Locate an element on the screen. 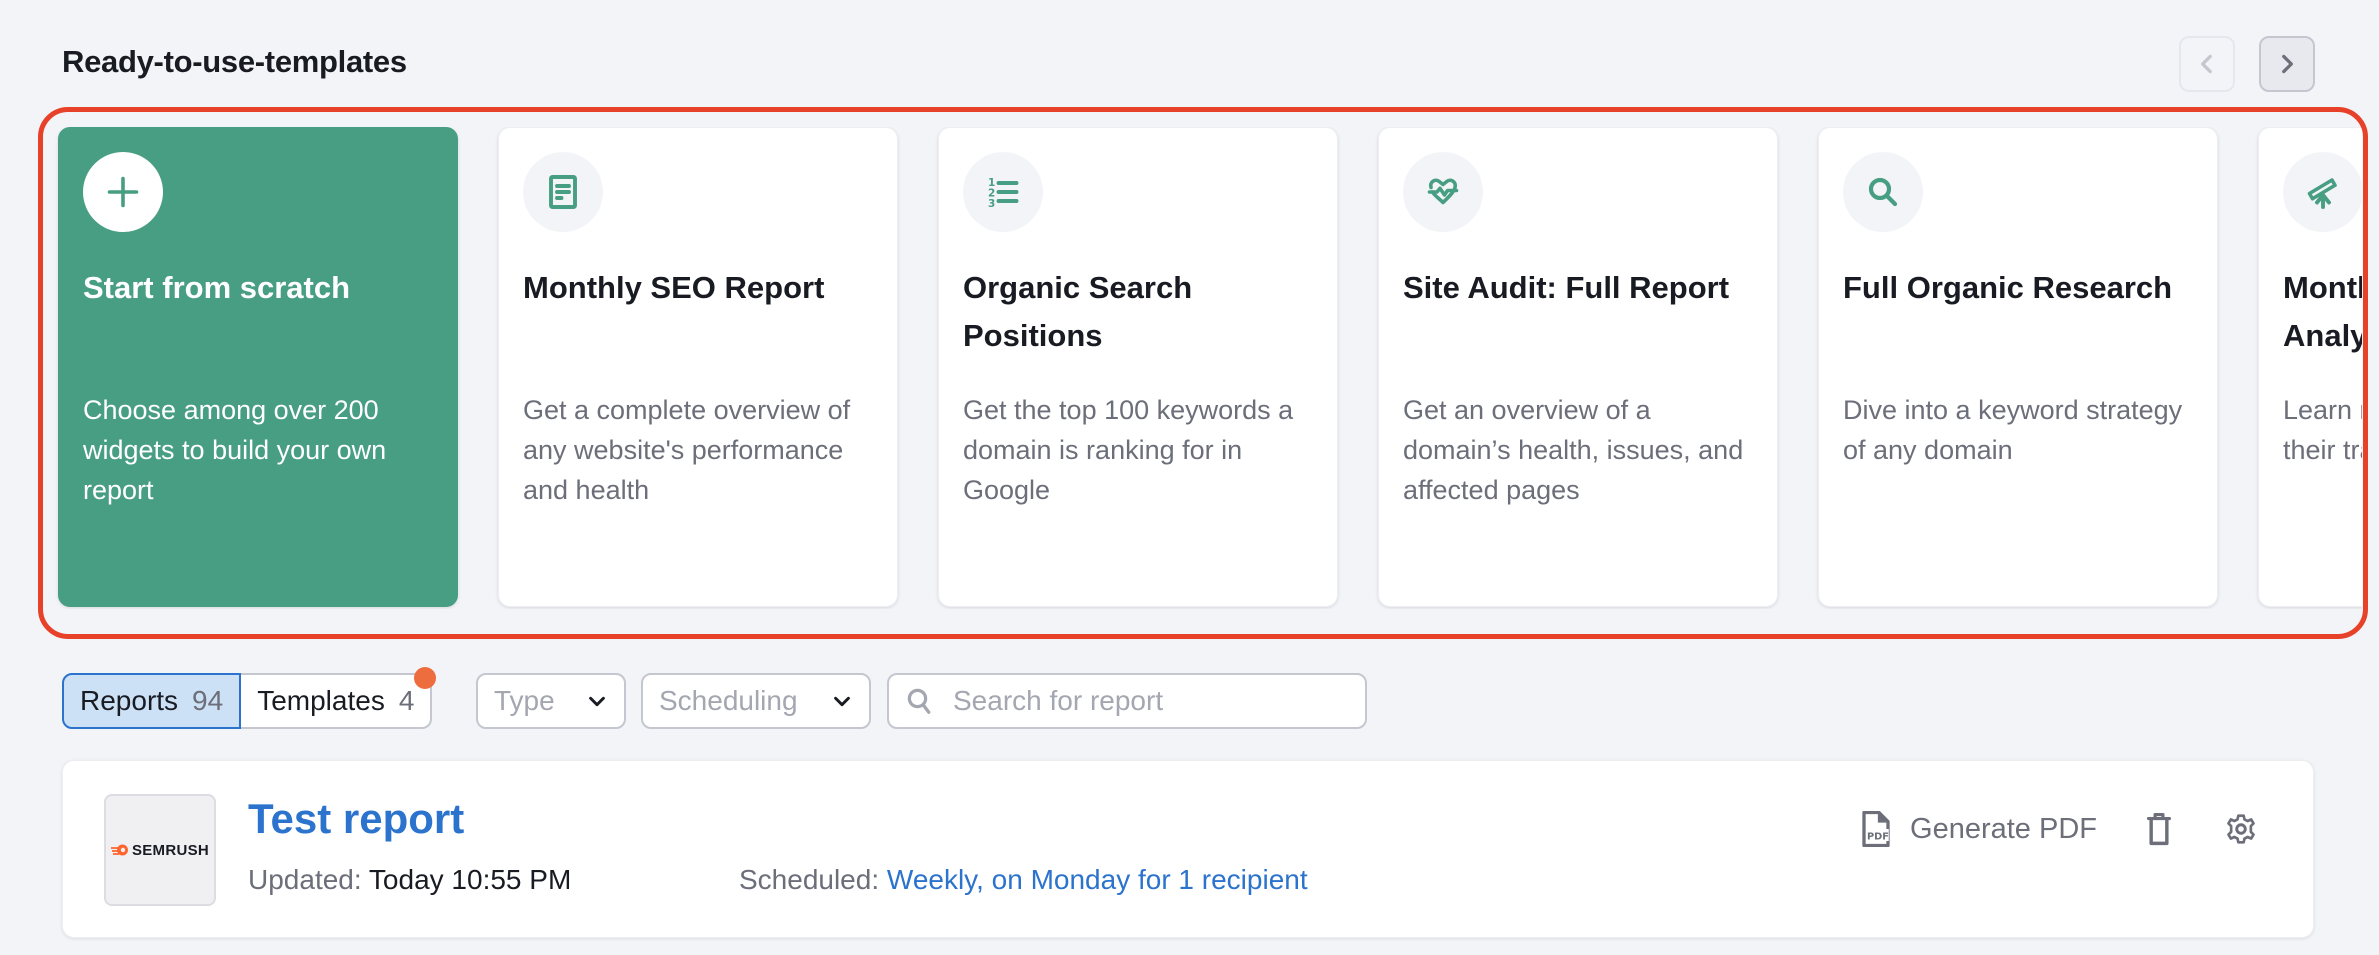  numbered-list-icon: 1 2 3 is located at coordinates (1003, 193).